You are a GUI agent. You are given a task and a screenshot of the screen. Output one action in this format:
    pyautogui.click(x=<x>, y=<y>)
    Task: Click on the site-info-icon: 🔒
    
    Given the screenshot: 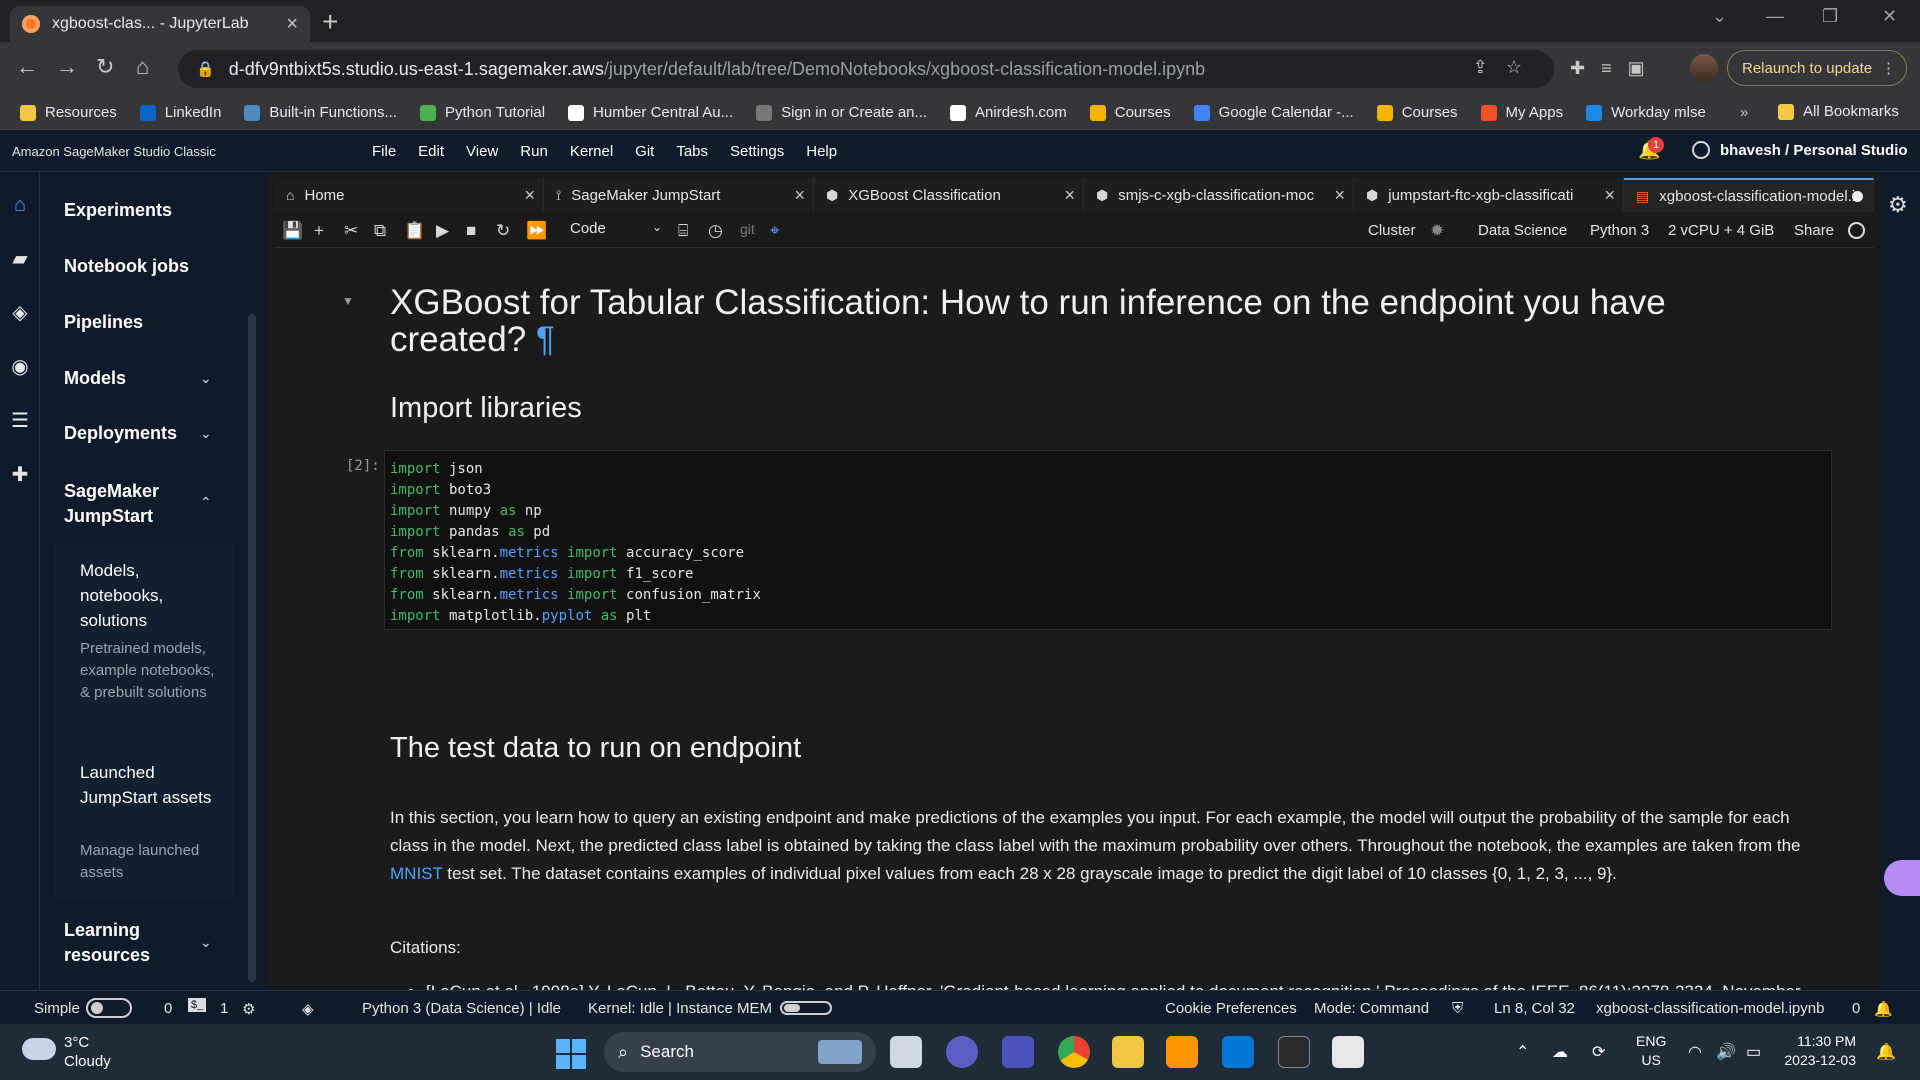 What is the action you would take?
    pyautogui.click(x=205, y=69)
    